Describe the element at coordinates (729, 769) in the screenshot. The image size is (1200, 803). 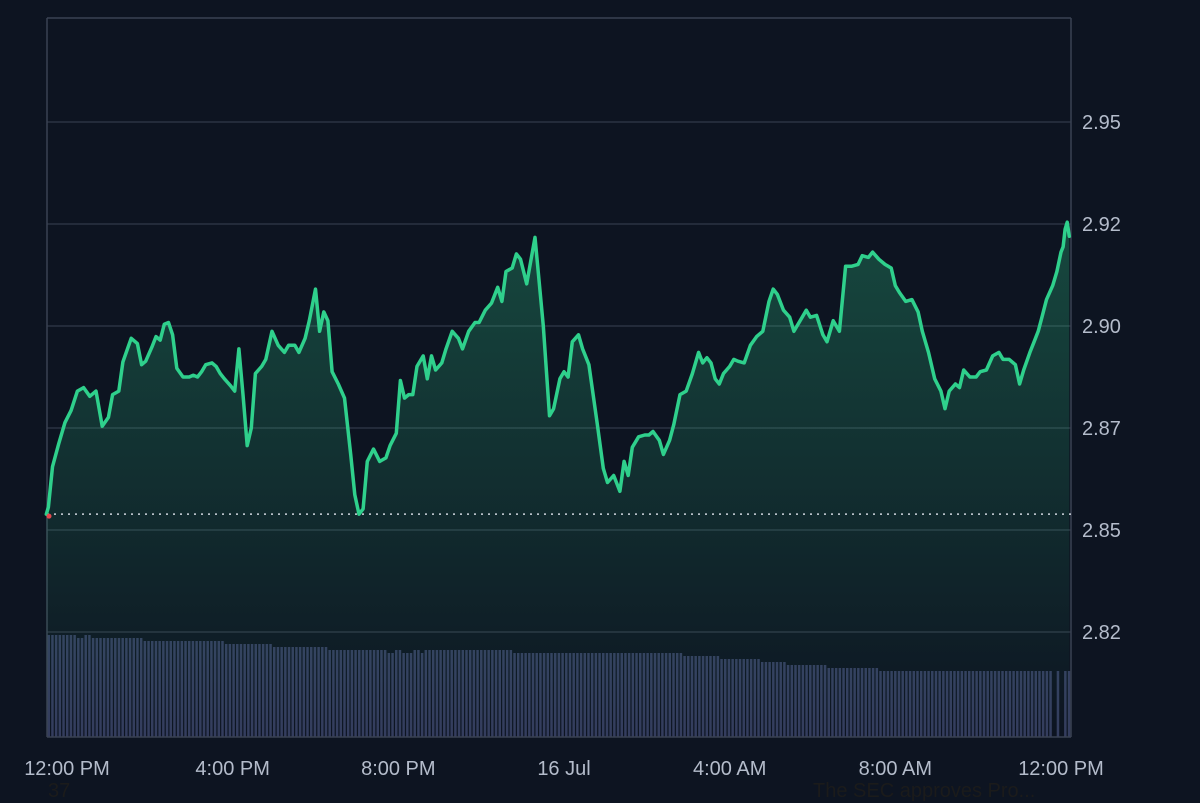
I see `x-tick-label: 4:00 AM` at that location.